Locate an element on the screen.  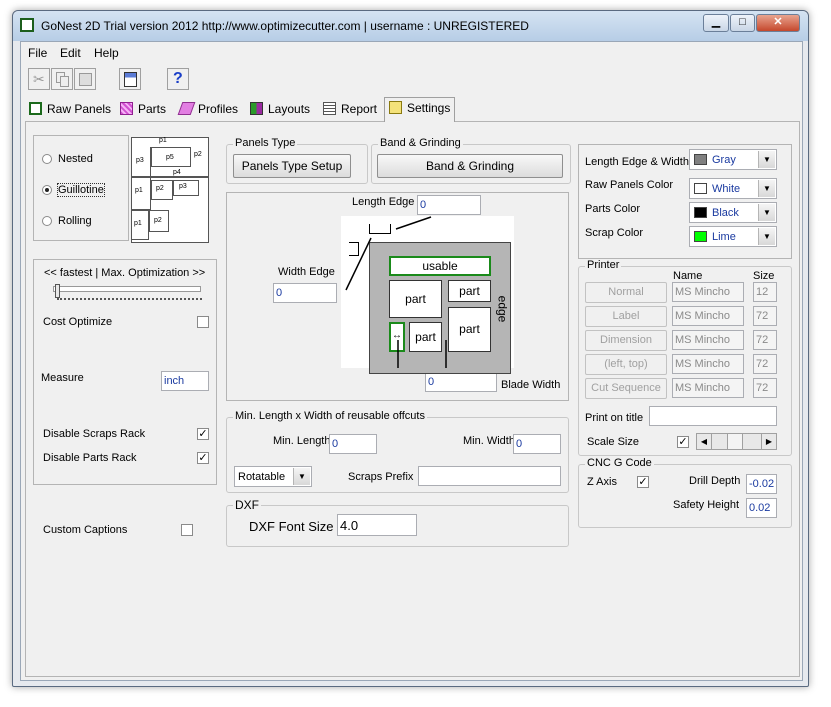
printer-normal-button: Normal is located at coordinates (626, 292).